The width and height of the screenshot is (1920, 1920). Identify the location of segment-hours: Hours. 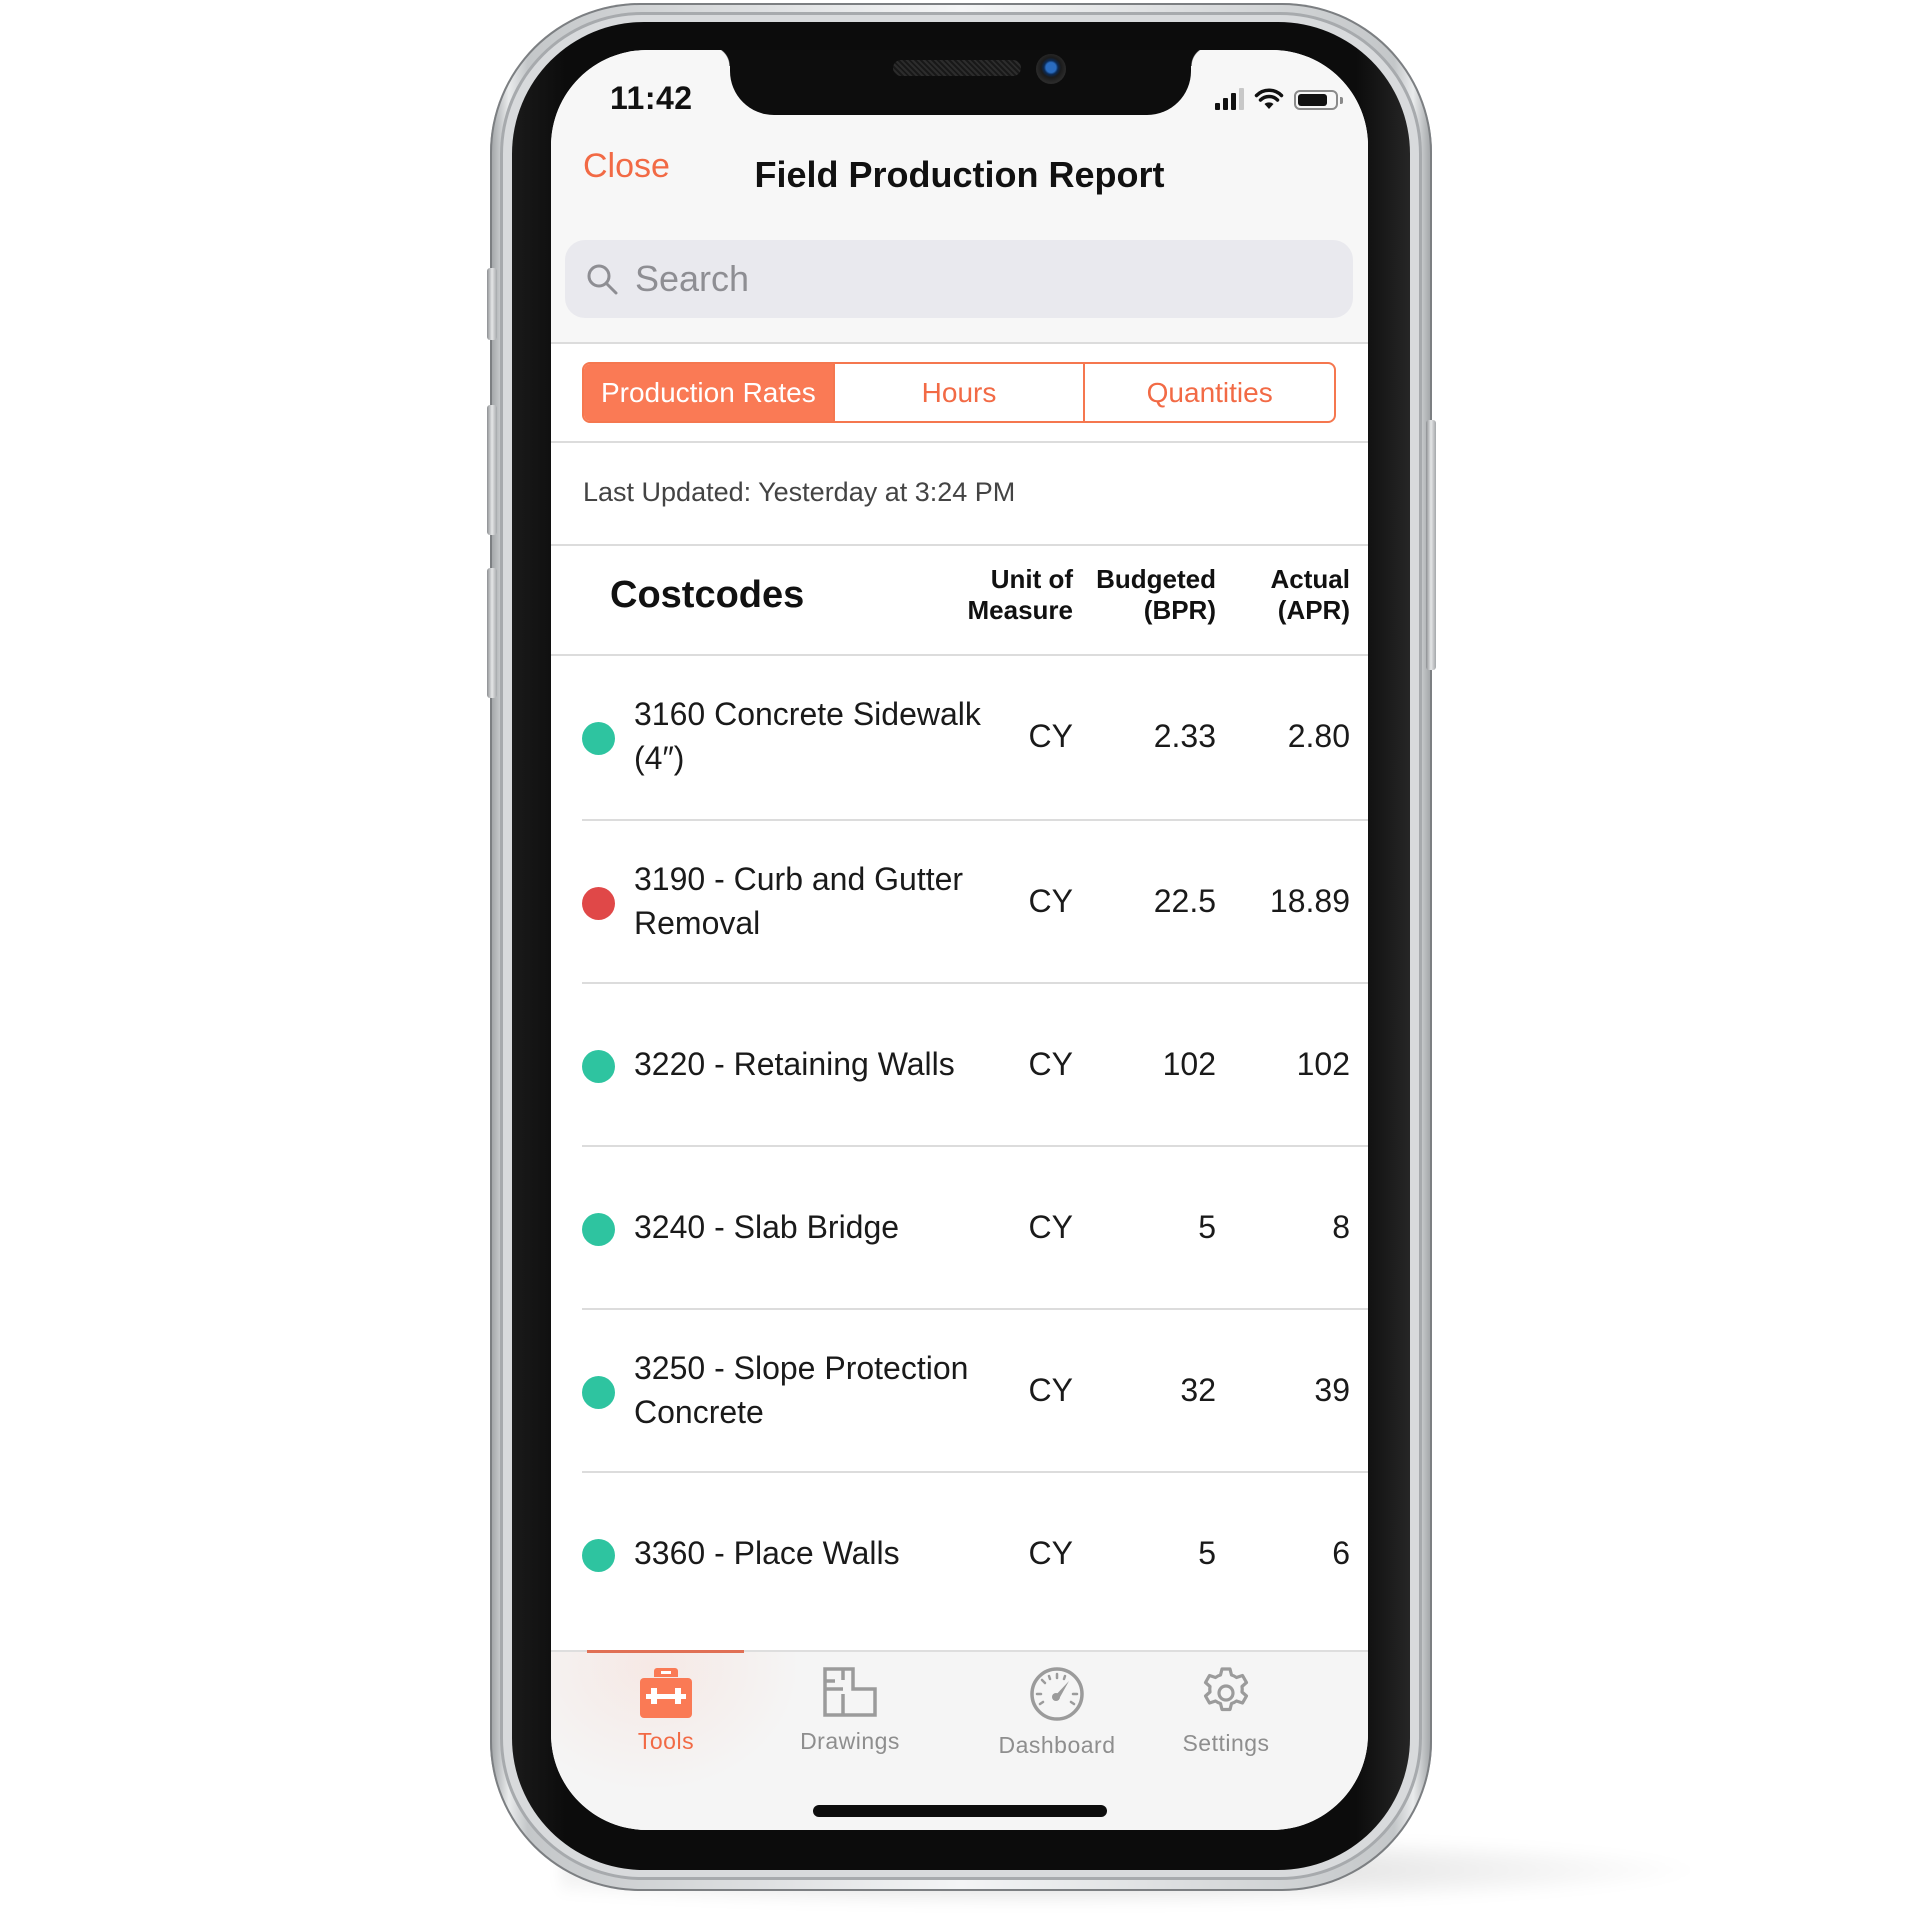
(958, 392).